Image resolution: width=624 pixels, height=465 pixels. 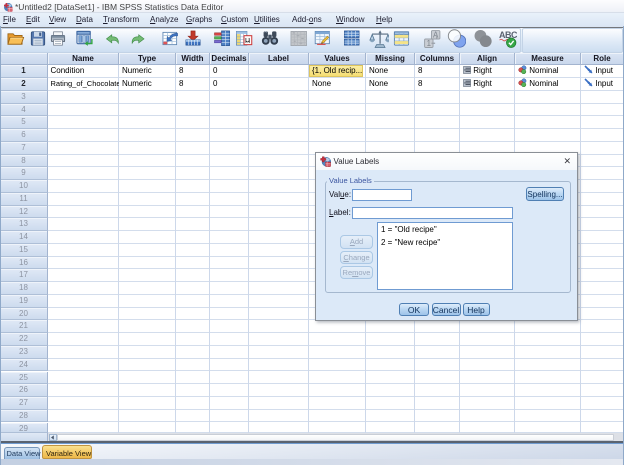 What do you see at coordinates (436, 34) in the screenshot?
I see `svg-text: A` at bounding box center [436, 34].